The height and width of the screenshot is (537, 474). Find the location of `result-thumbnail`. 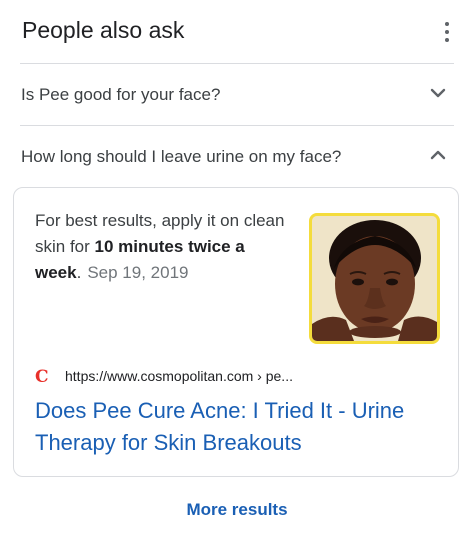

result-thumbnail is located at coordinates (374, 278).